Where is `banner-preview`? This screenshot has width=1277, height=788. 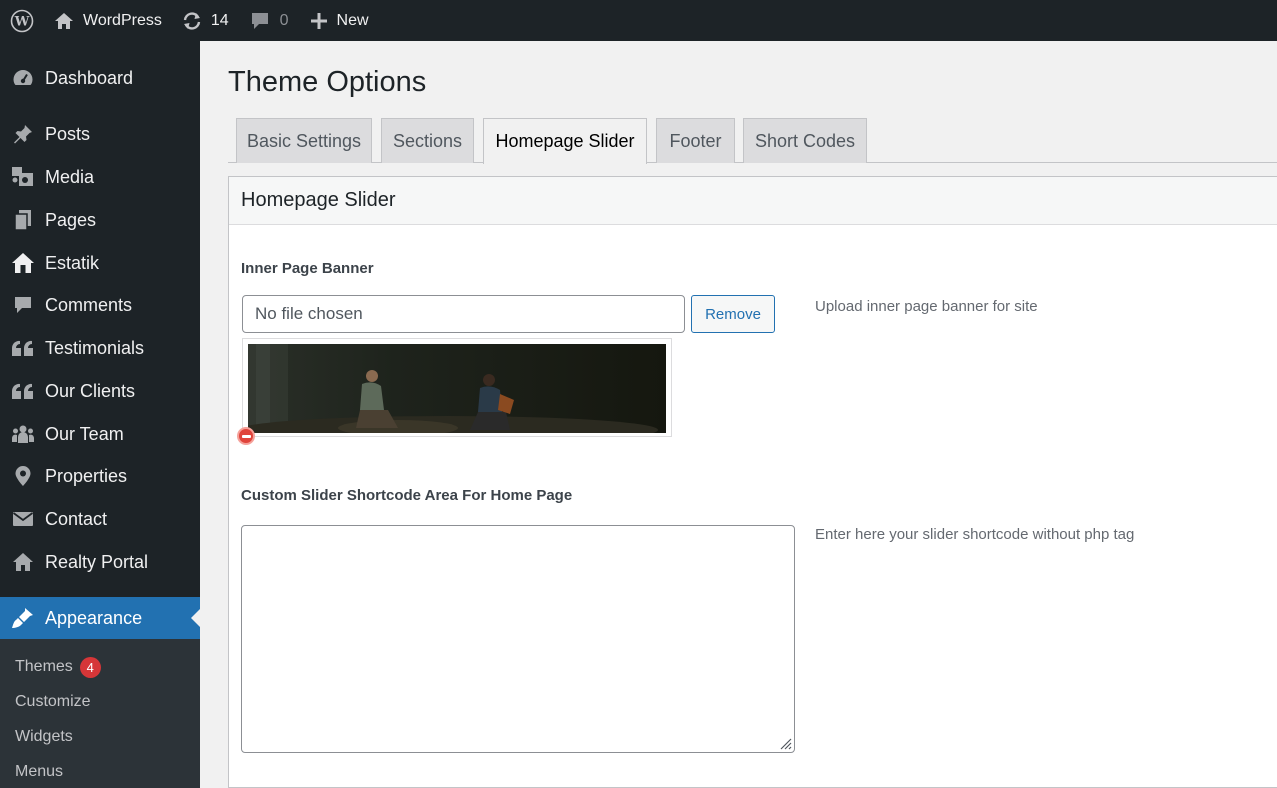
banner-preview is located at coordinates (457, 387).